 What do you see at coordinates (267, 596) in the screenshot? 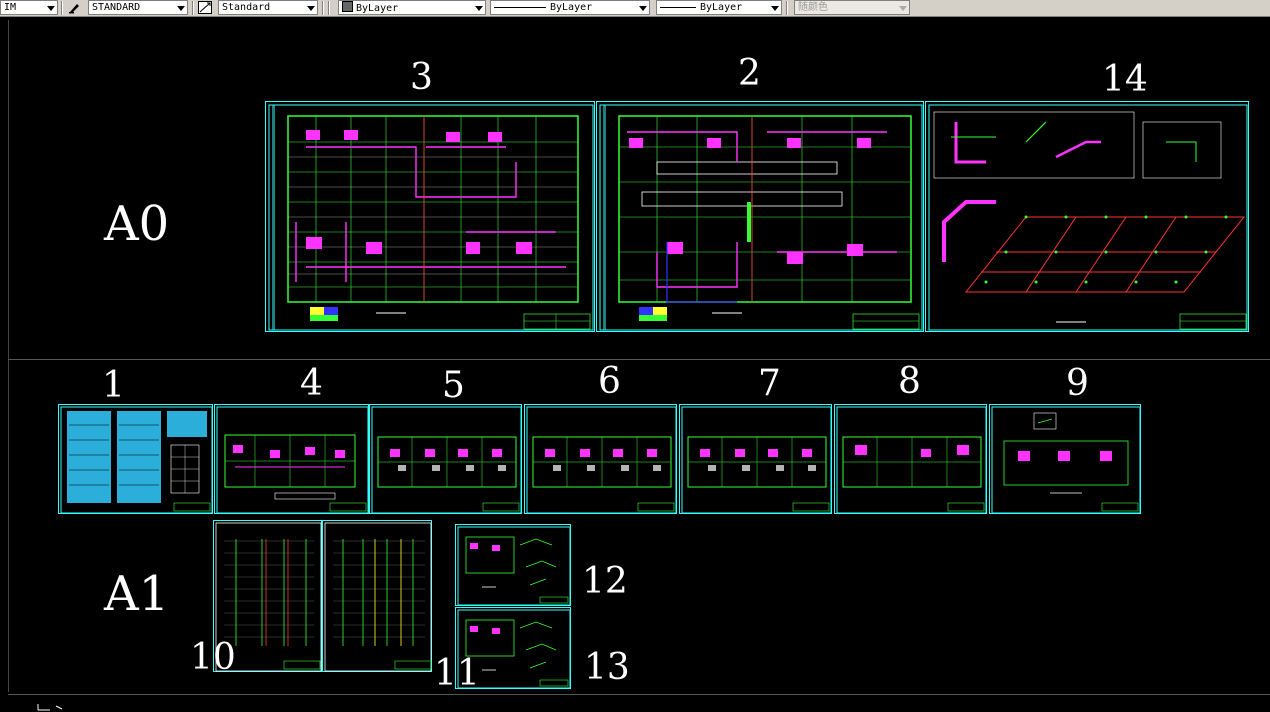
I see `sheet-10-riser-diagram` at bounding box center [267, 596].